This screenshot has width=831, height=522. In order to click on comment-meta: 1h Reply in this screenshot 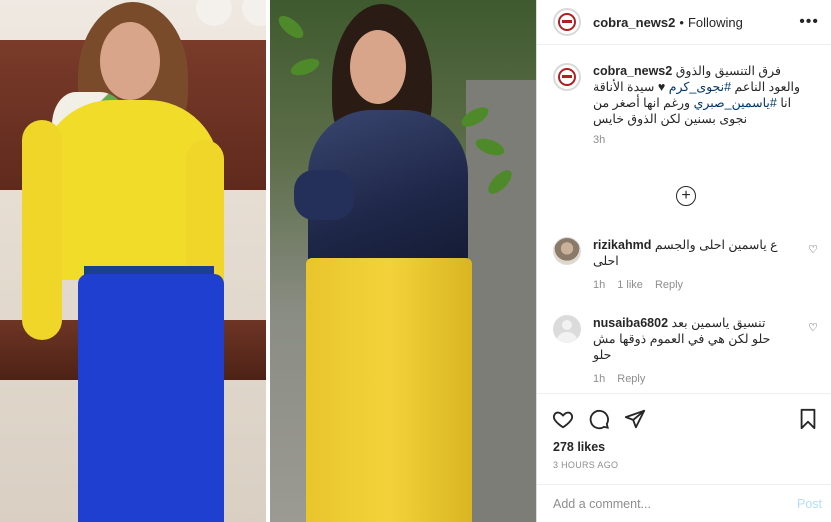, I will do `click(705, 379)`.